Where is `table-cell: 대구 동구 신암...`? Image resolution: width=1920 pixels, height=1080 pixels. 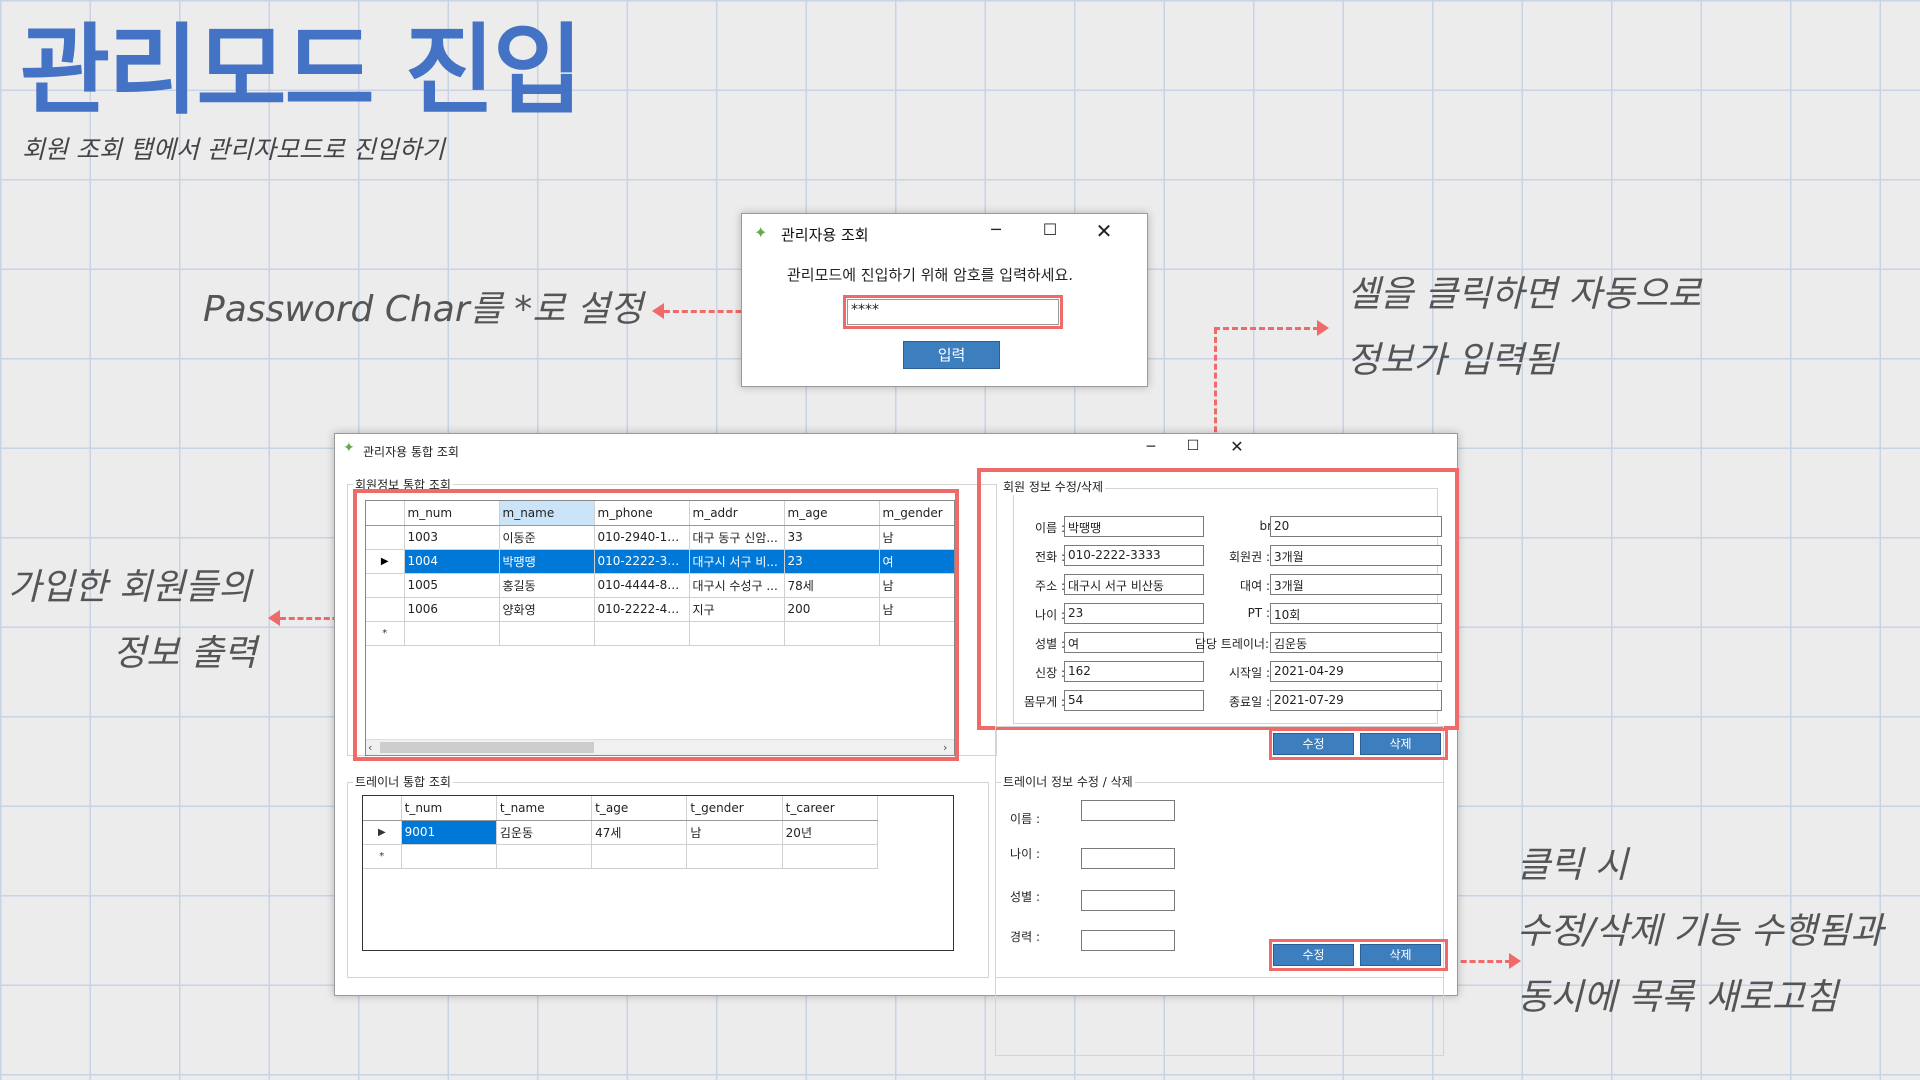
table-cell: 대구 동구 신암... is located at coordinates (737, 537).